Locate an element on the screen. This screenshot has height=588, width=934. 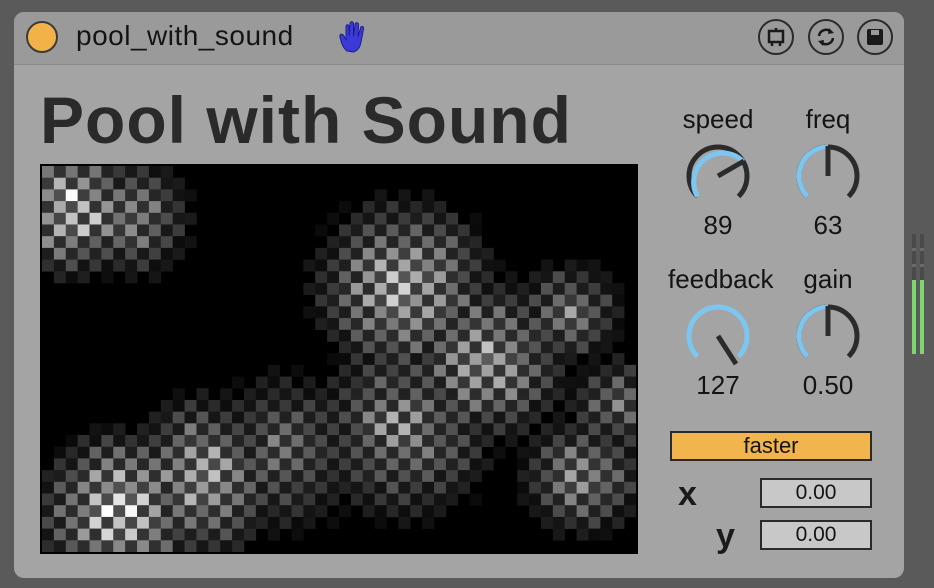
speed-label: speed is located at coordinates (718, 119).